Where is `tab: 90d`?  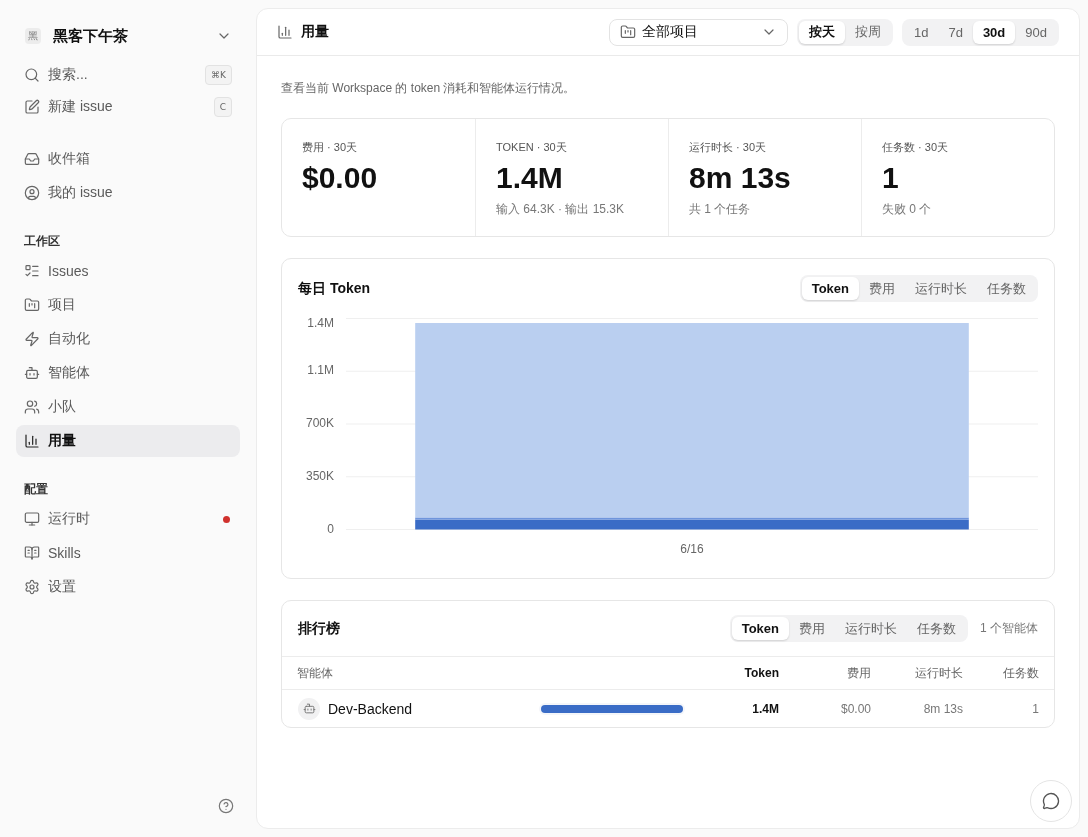
tab: 90d is located at coordinates (1036, 32).